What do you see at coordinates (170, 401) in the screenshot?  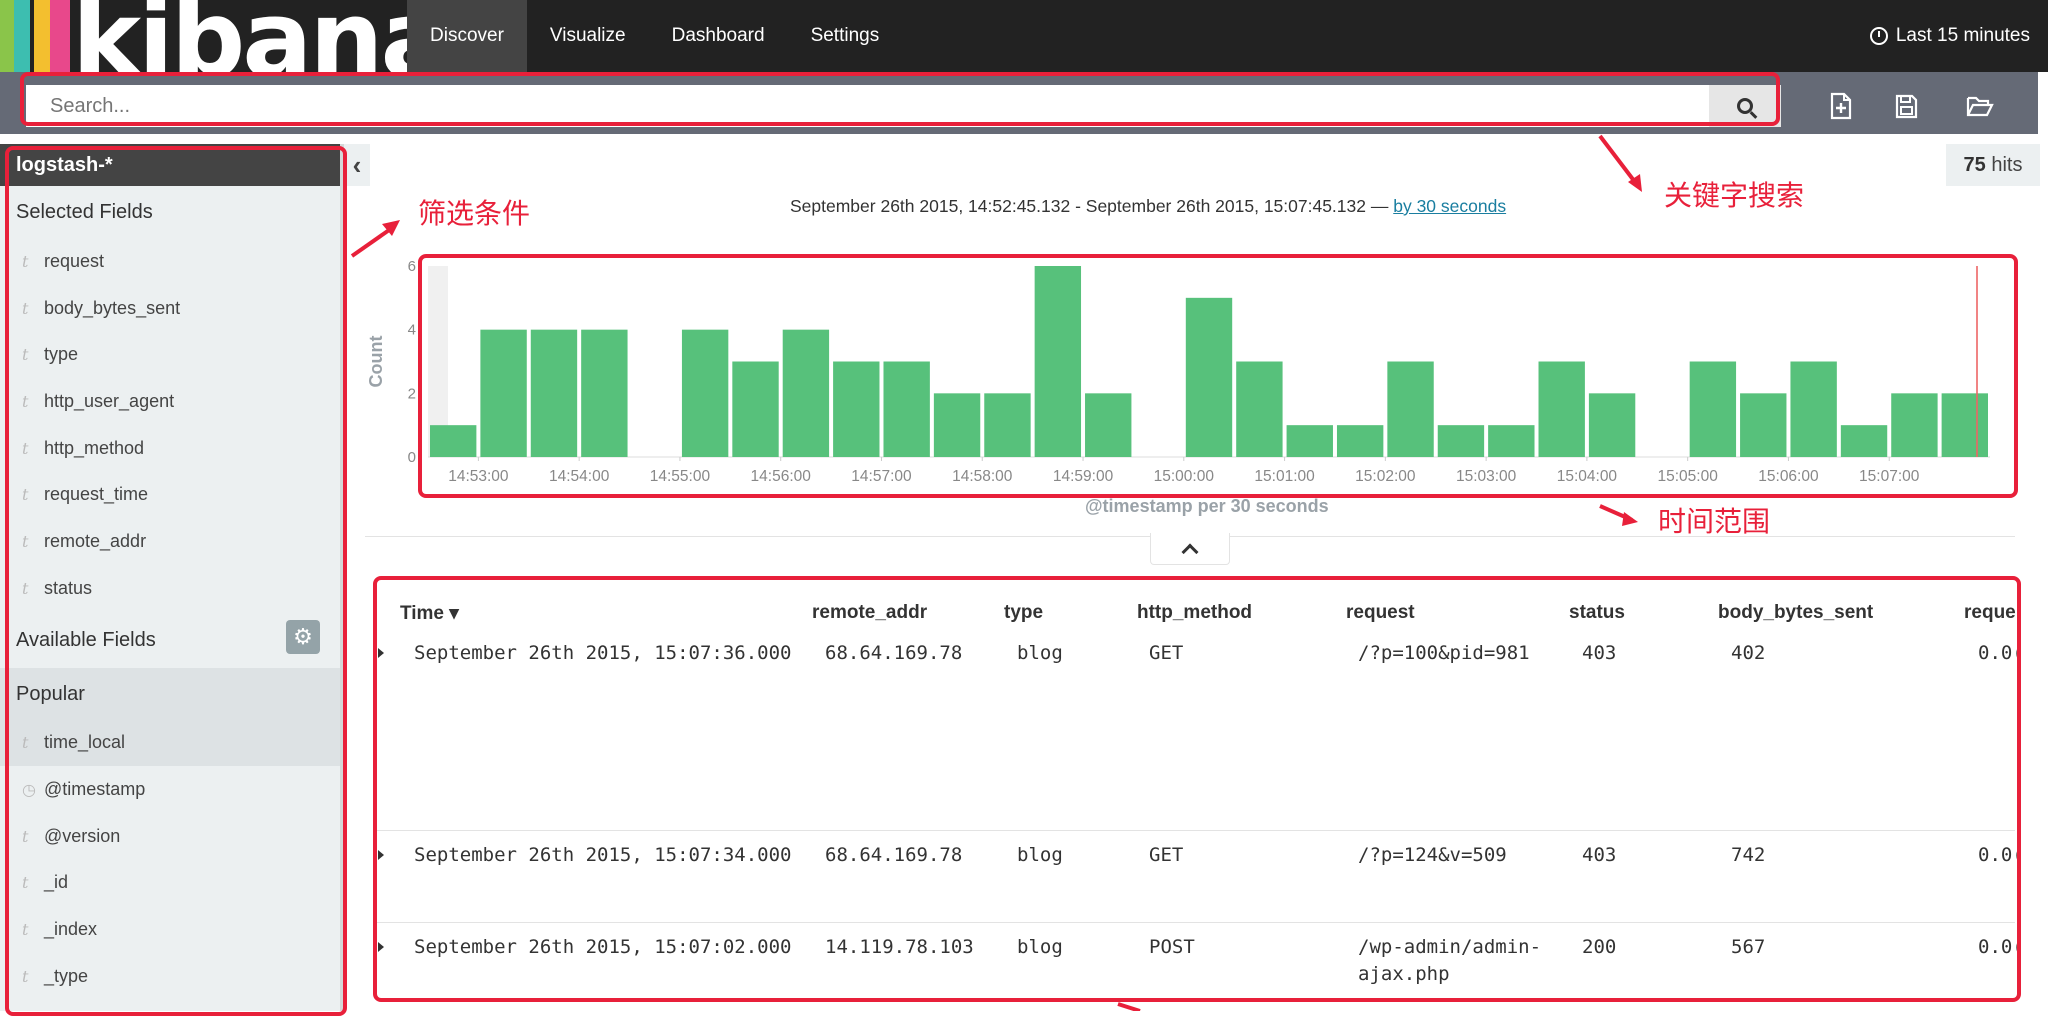 I see `field-item-http-user-agent: t http_user_agent` at bounding box center [170, 401].